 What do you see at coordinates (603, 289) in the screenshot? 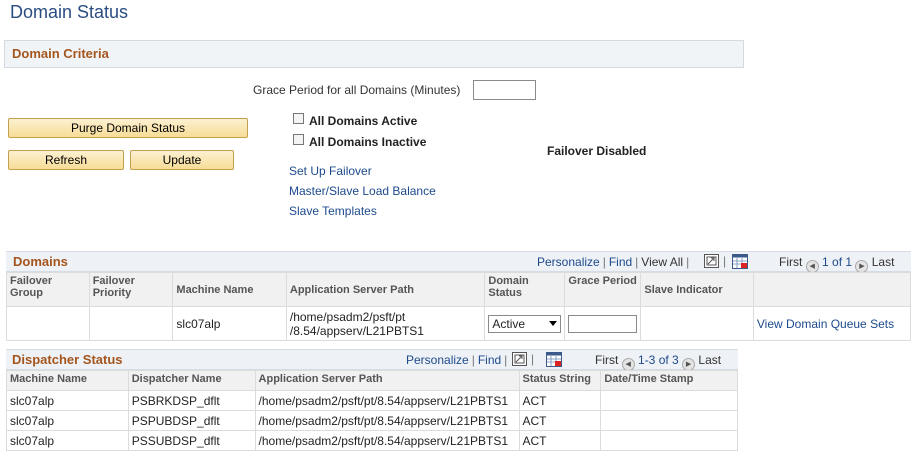
I see `col-grace-period: Grace Period` at bounding box center [603, 289].